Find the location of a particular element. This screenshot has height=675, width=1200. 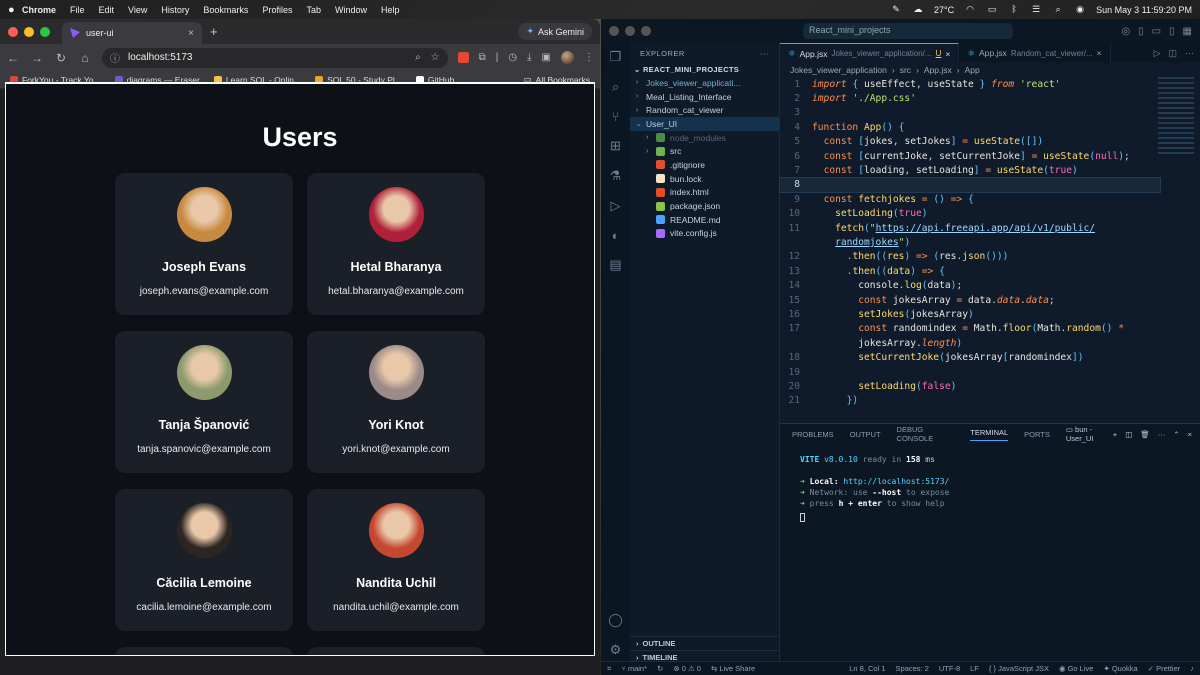

code-line: 8 is located at coordinates (970, 185).